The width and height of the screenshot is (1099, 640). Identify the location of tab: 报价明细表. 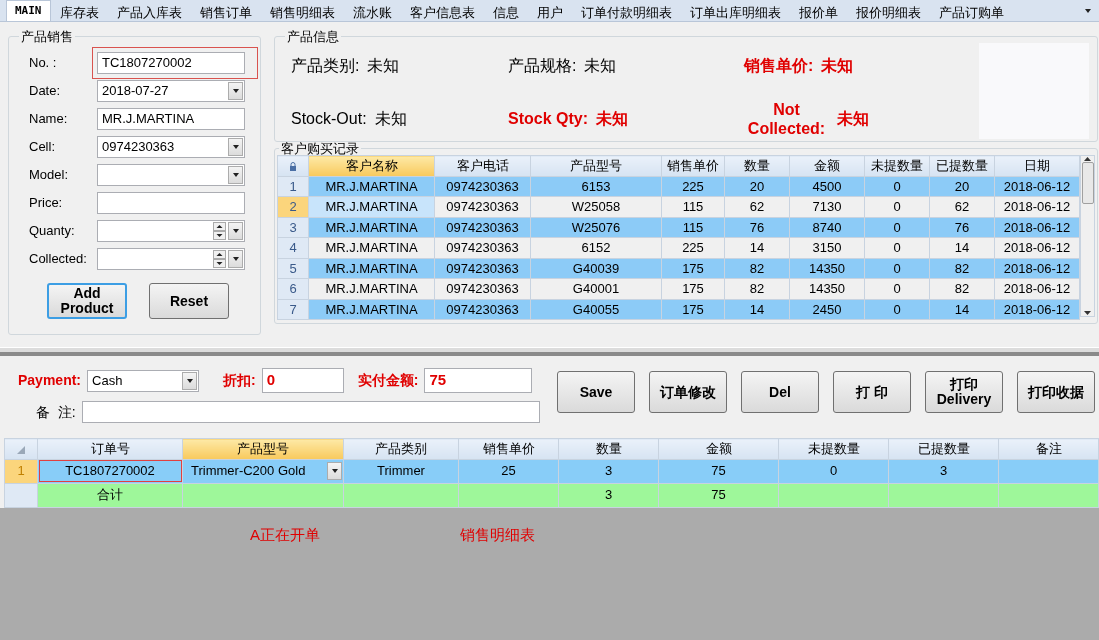
(888, 10).